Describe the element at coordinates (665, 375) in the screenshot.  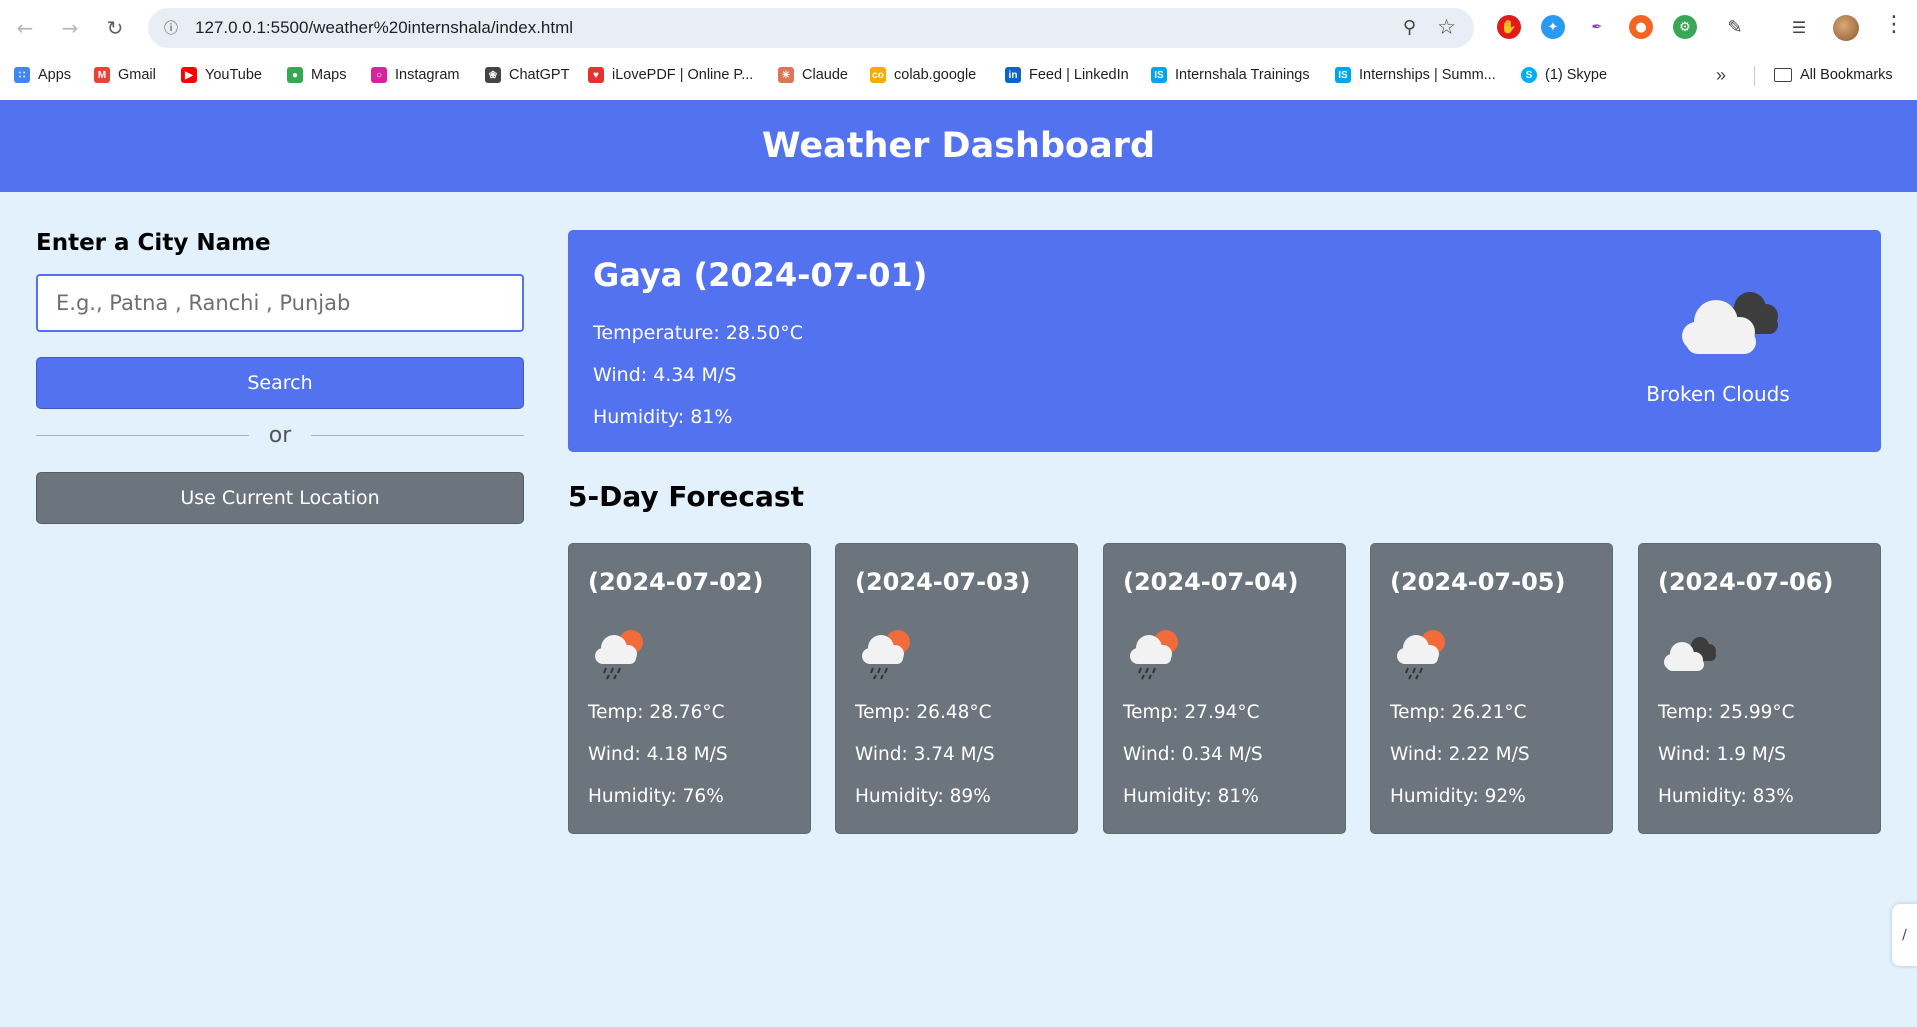
I see `current-wind: Wind: 4.34 M/S` at that location.